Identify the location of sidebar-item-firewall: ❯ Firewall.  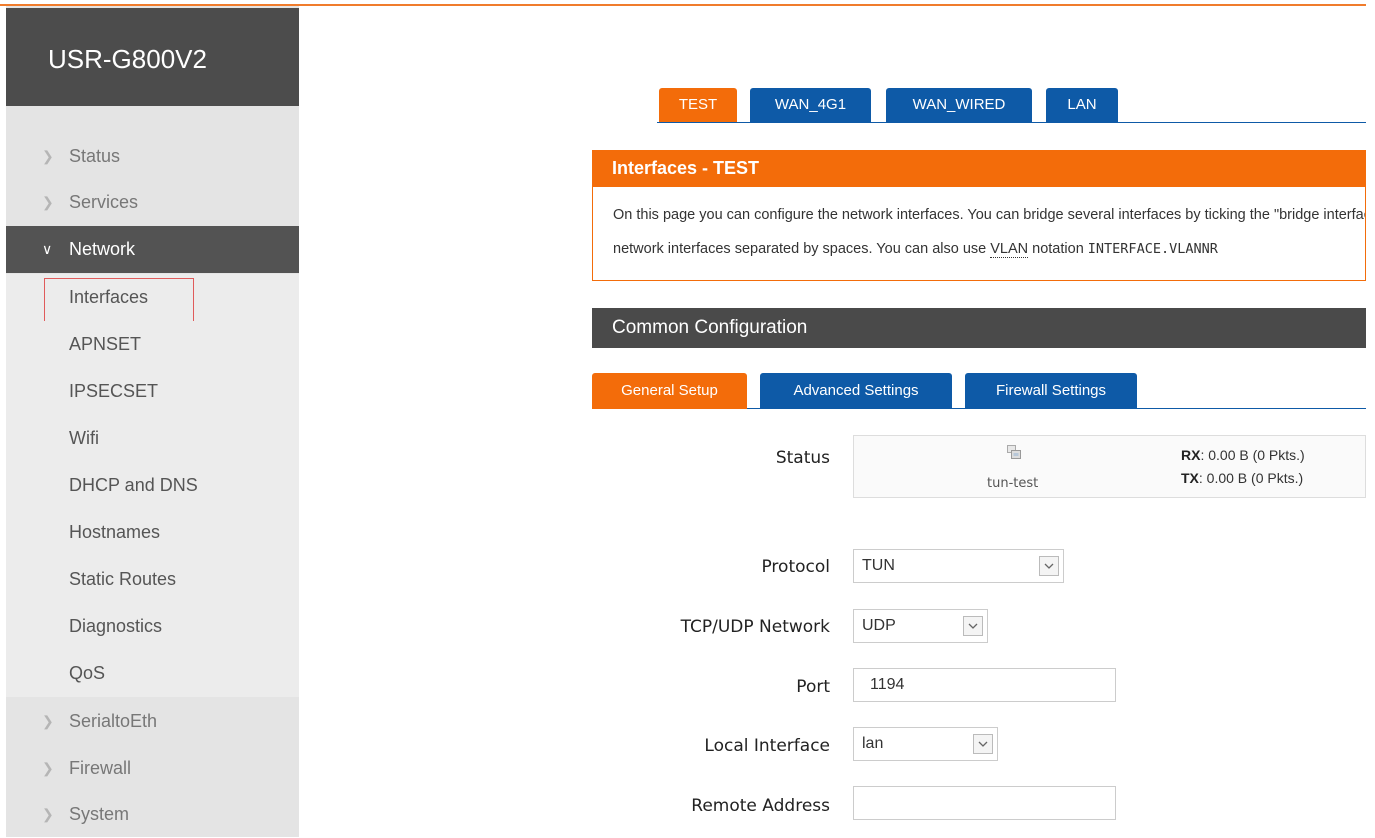
(152, 768).